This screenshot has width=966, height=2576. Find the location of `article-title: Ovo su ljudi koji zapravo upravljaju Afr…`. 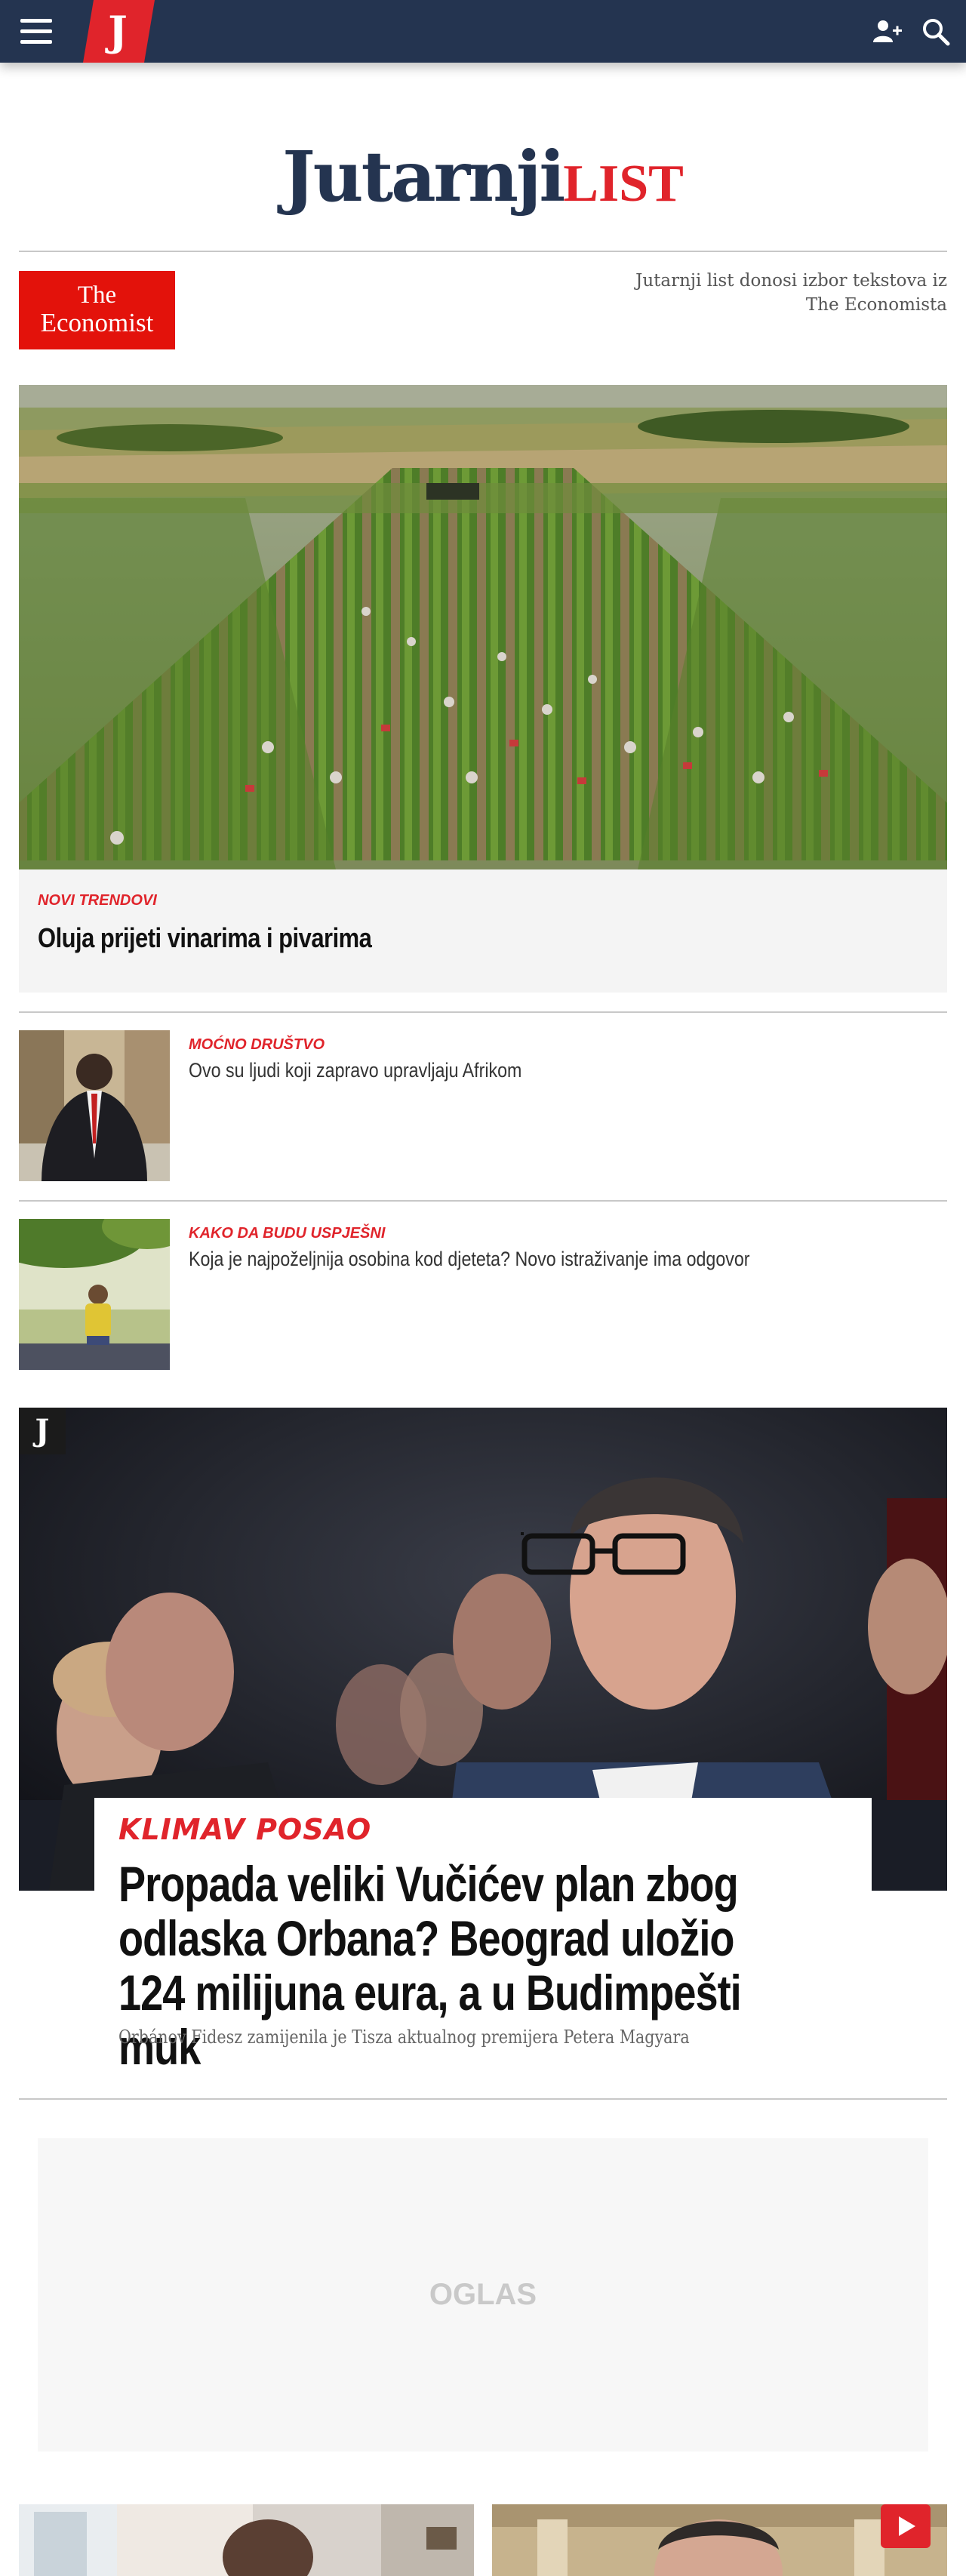

article-title: Ovo su ljudi koji zapravo upravljaju Afr… is located at coordinates (513, 1070).